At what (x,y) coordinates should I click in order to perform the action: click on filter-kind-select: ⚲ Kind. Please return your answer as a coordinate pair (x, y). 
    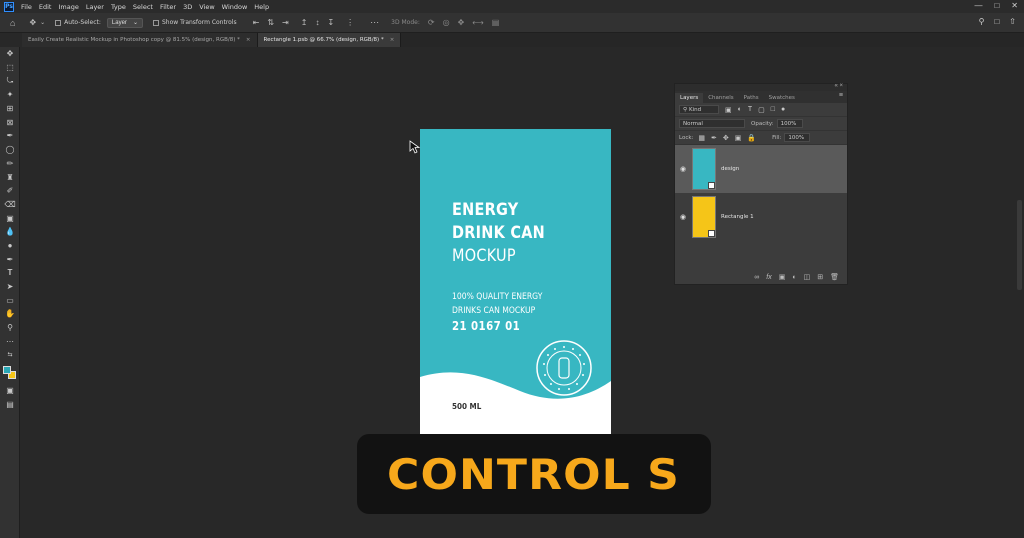
    Looking at the image, I should click on (699, 109).